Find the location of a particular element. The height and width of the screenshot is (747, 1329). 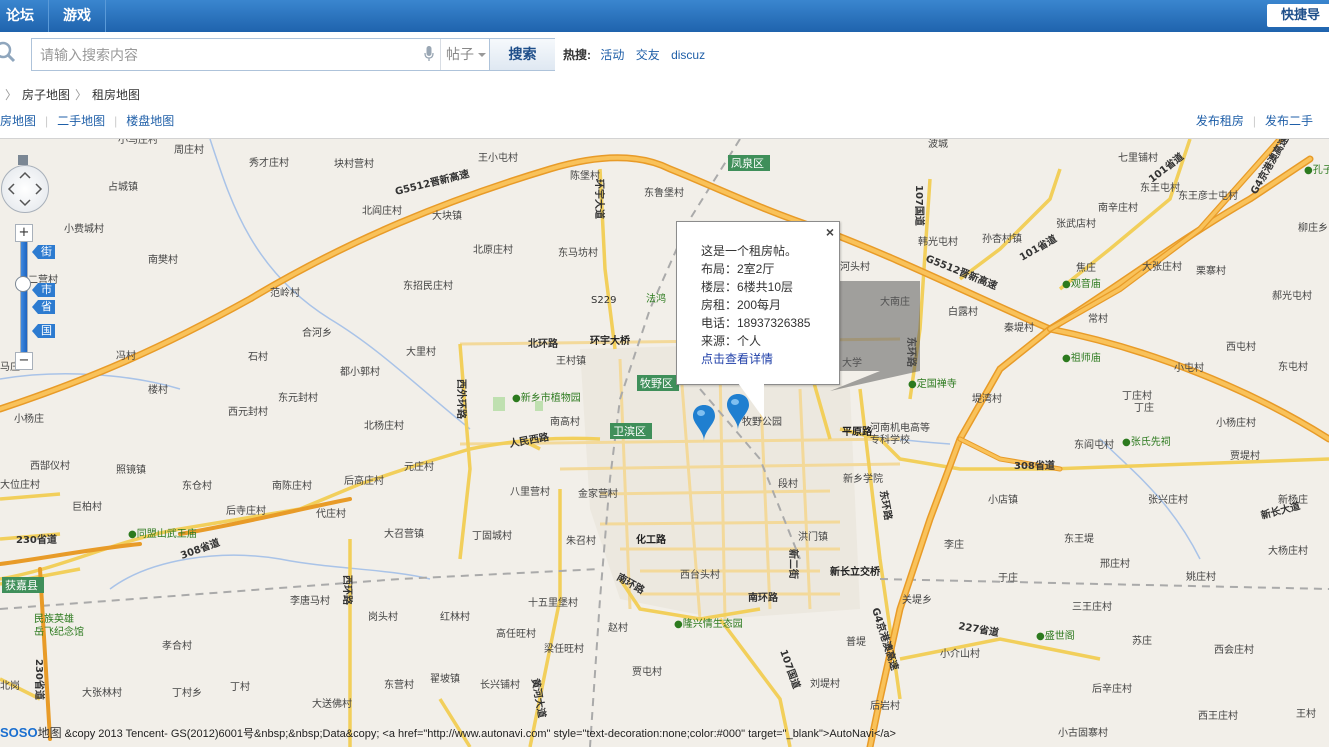

svg-text: 石村 is located at coordinates (258, 356).